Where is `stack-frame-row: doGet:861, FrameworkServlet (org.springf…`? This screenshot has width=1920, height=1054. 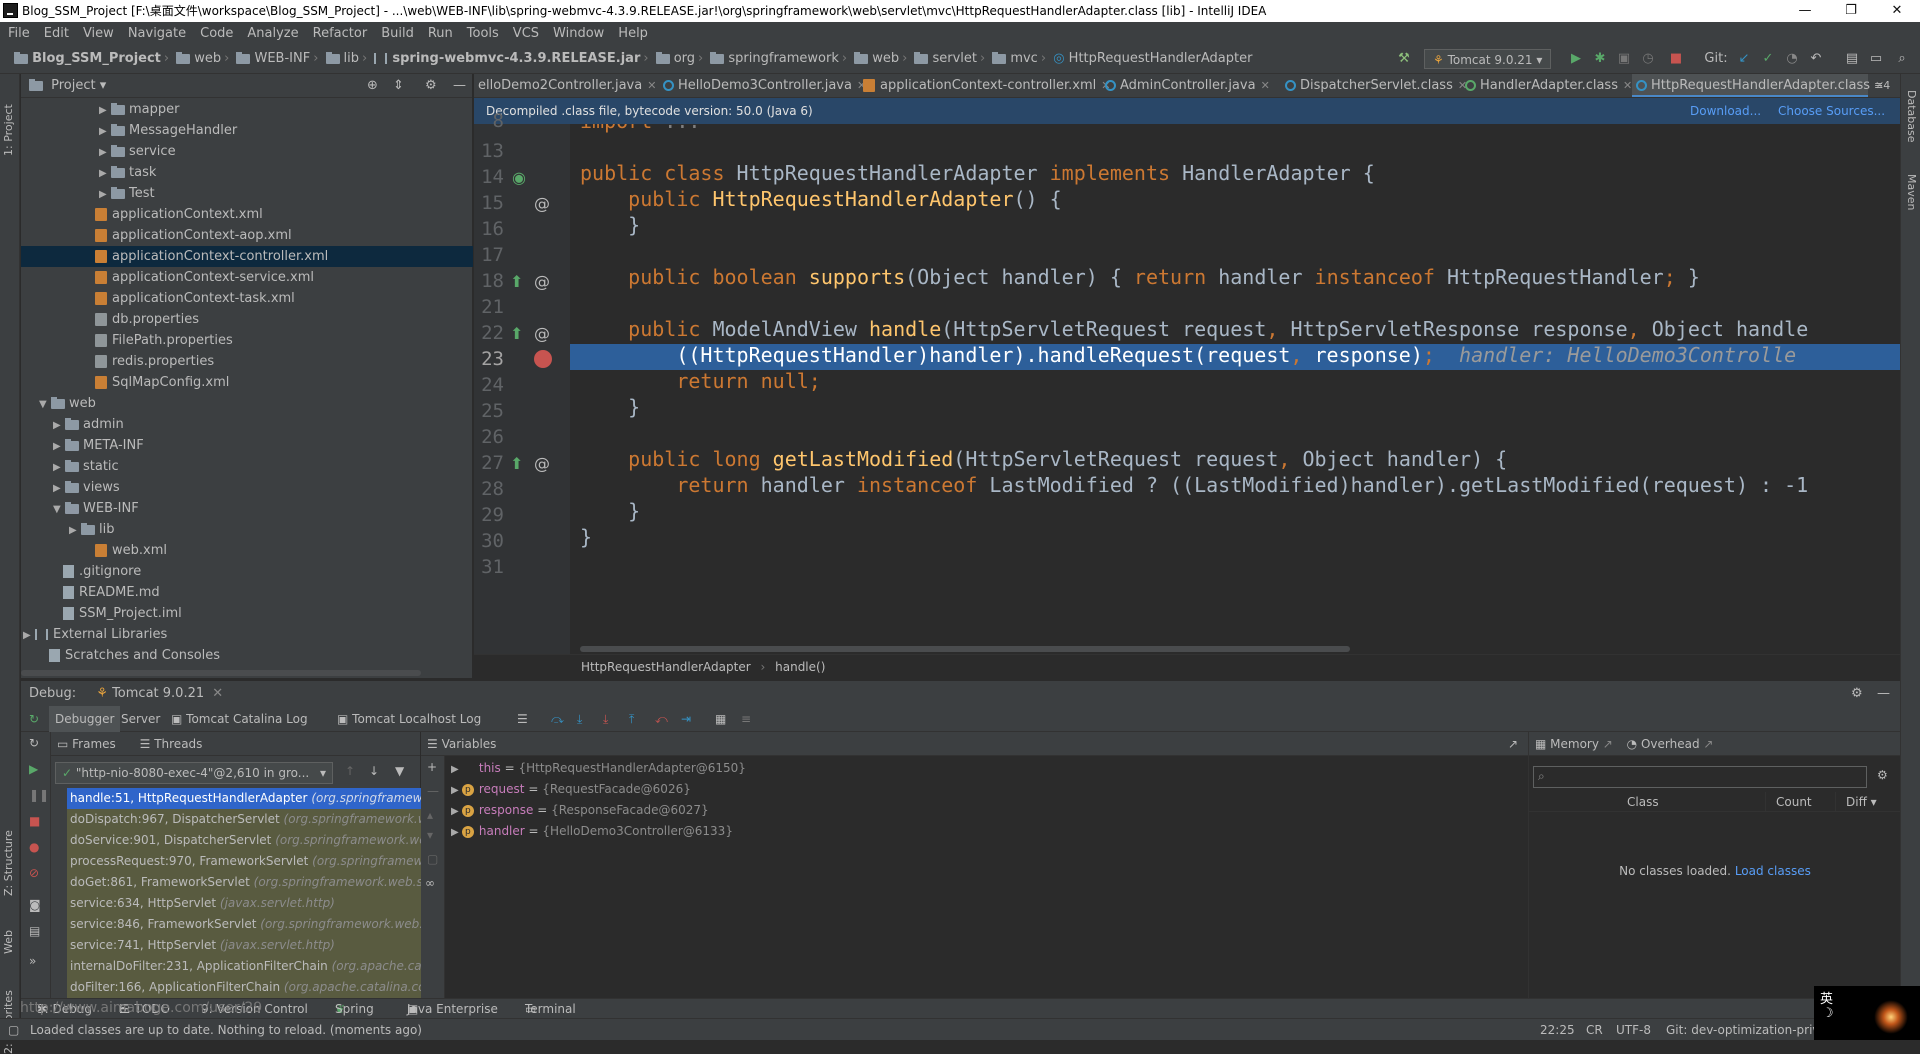 stack-frame-row: doGet:861, FrameworkServlet (org.springf… is located at coordinates (244, 882).